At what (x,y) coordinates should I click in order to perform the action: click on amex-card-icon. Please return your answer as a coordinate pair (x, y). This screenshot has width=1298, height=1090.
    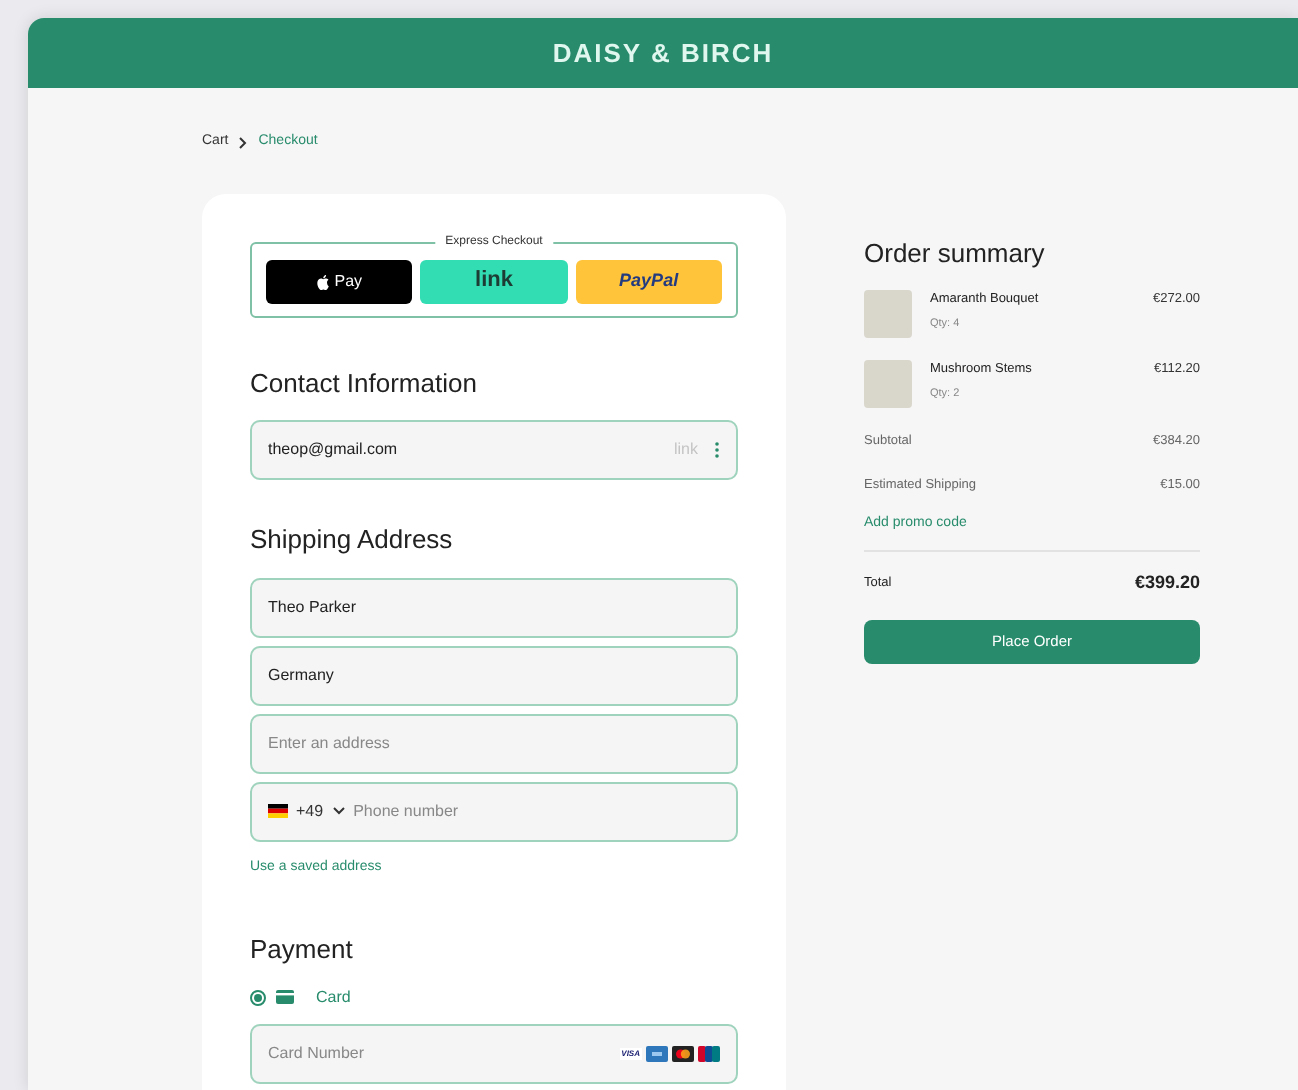
    Looking at the image, I should click on (657, 1053).